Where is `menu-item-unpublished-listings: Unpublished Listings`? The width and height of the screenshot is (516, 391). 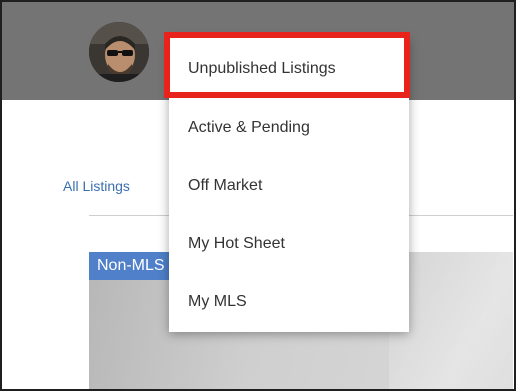 menu-item-unpublished-listings: Unpublished Listings is located at coordinates (289, 69).